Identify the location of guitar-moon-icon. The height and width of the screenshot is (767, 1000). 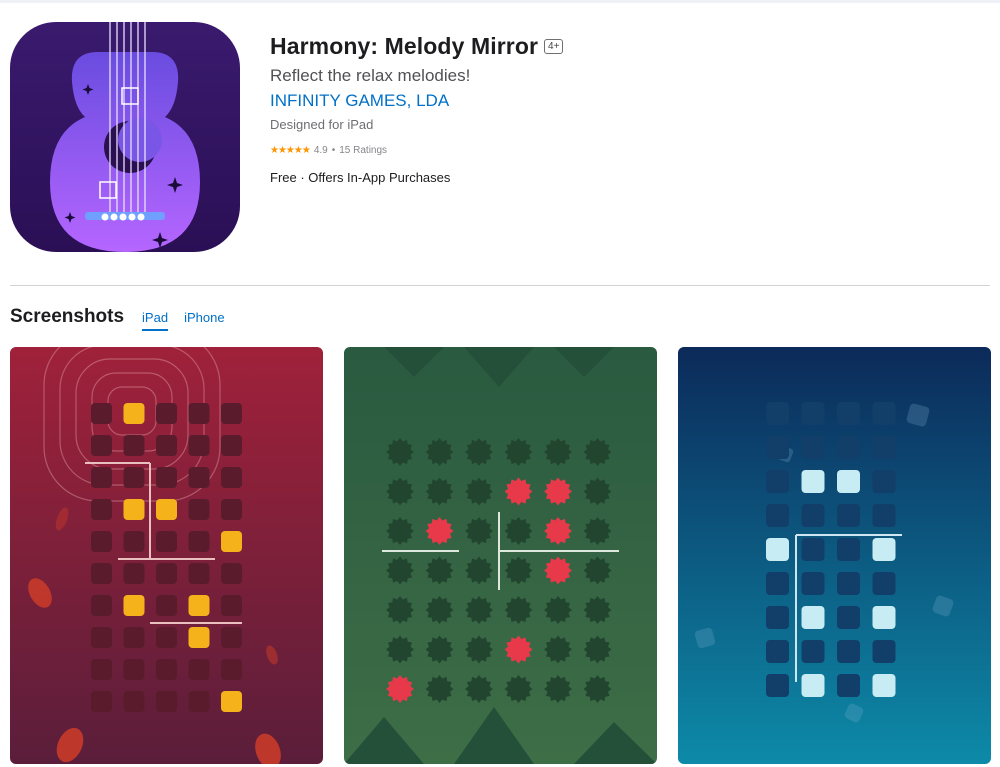
(125, 137).